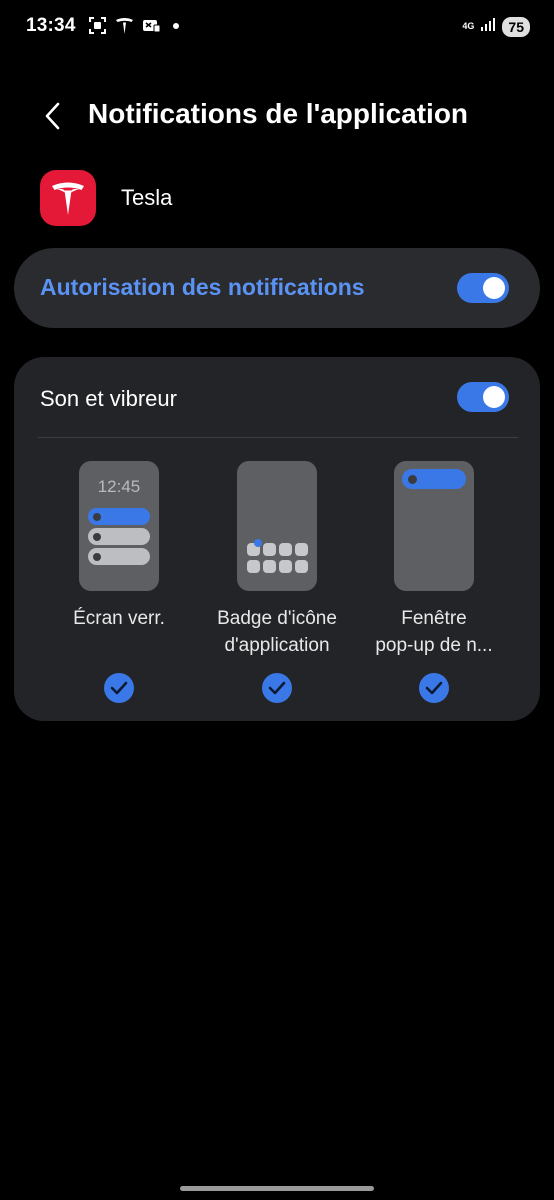 The width and height of the screenshot is (554, 1200). What do you see at coordinates (516, 26) in the screenshot?
I see `battery-indicator: 75` at bounding box center [516, 26].